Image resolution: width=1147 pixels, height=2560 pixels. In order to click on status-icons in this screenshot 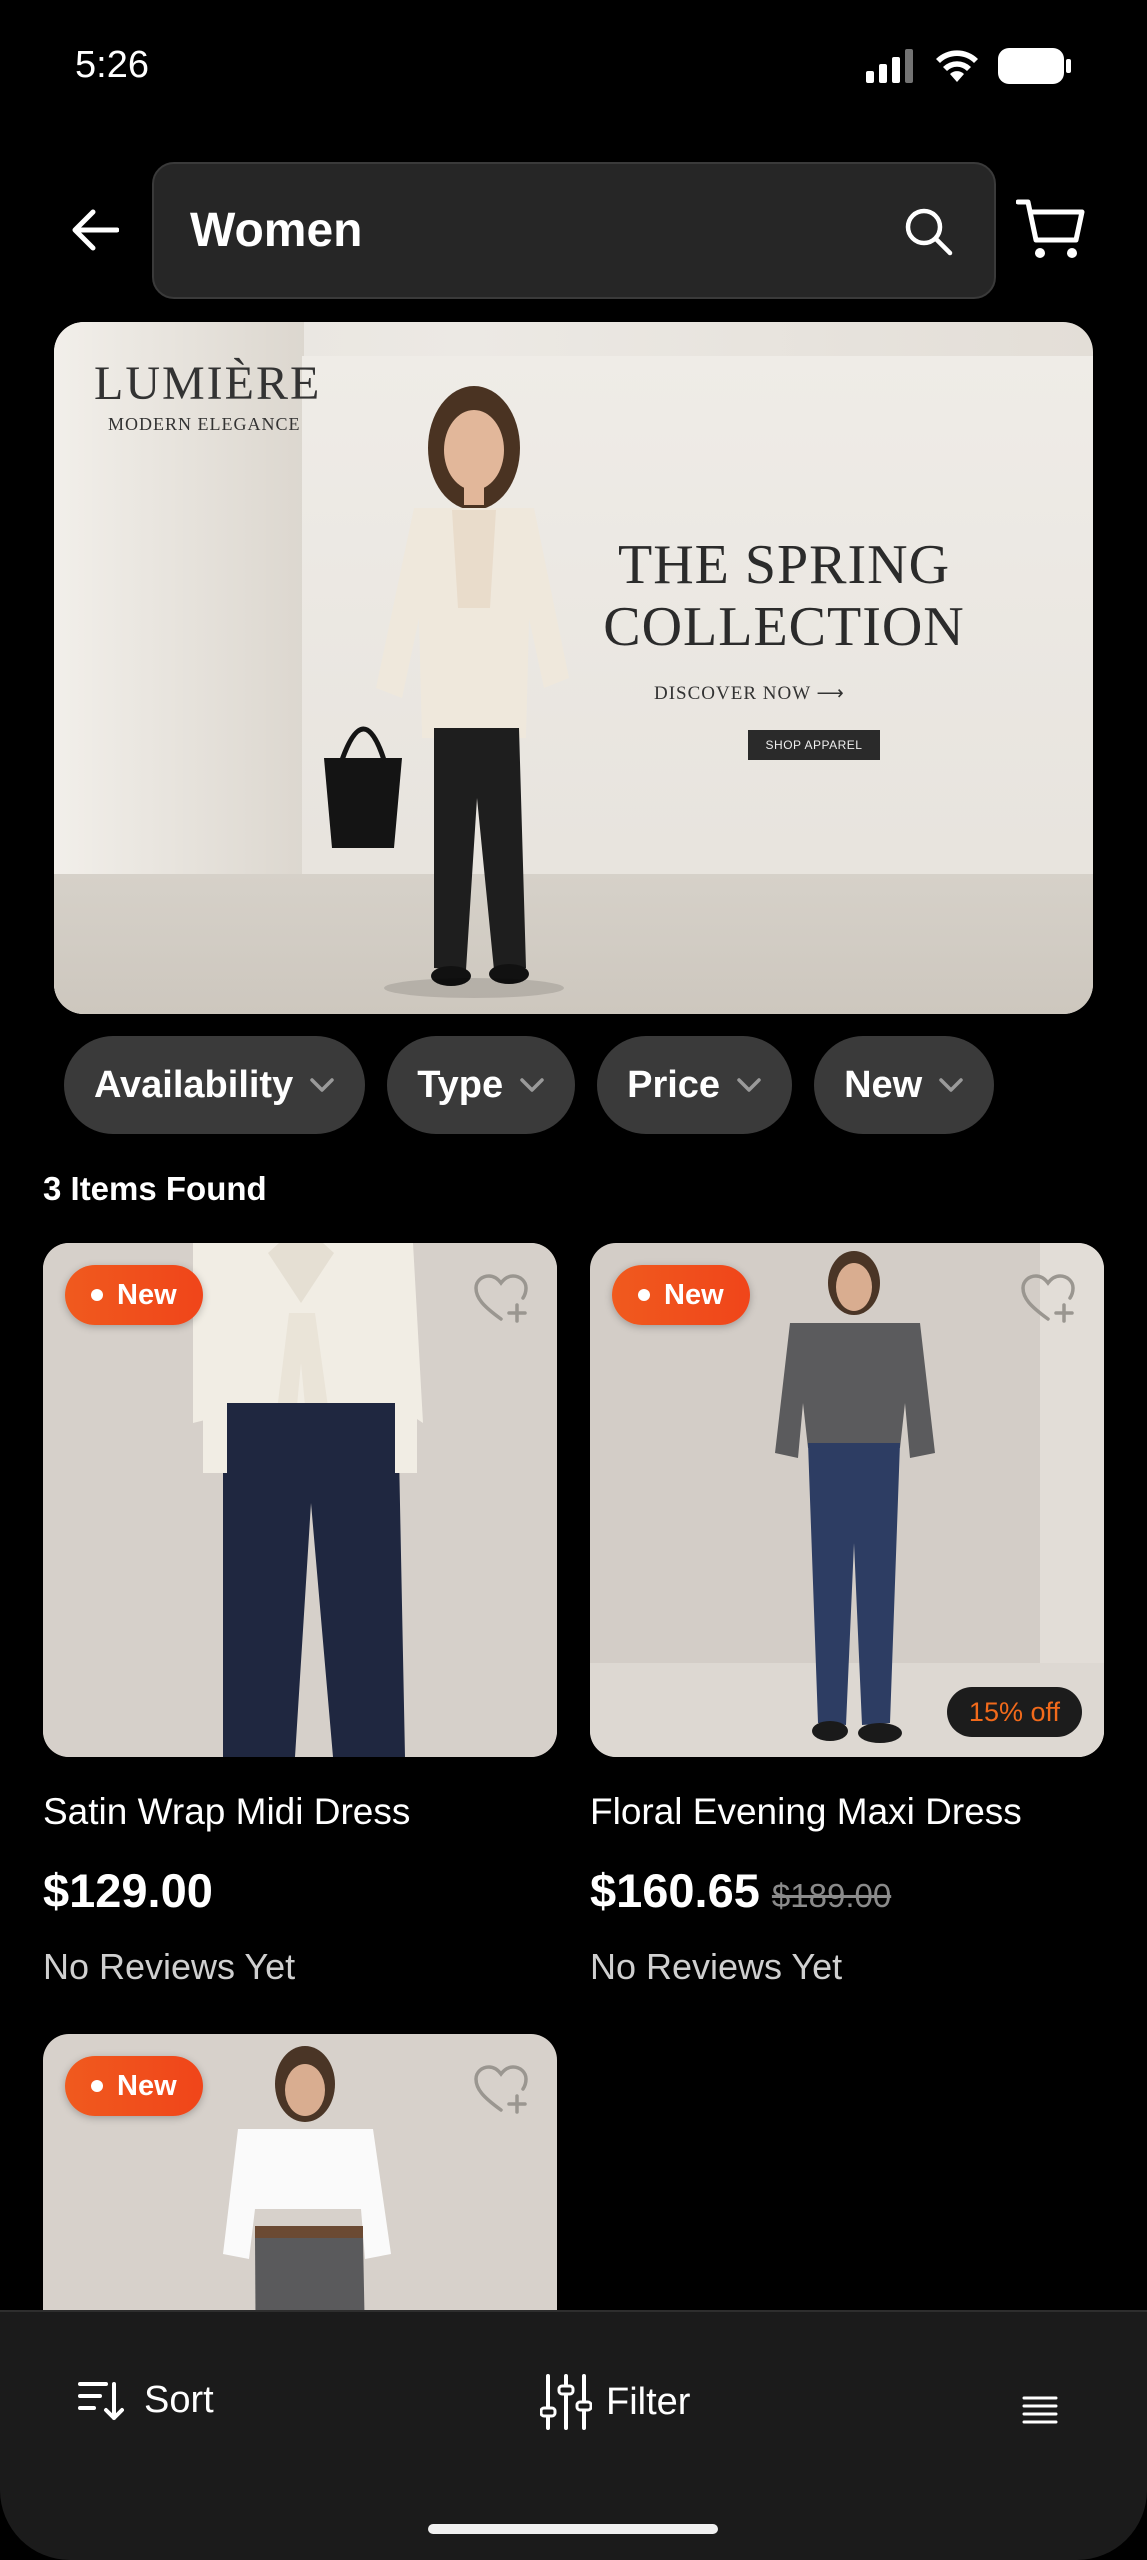, I will do `click(969, 66)`.